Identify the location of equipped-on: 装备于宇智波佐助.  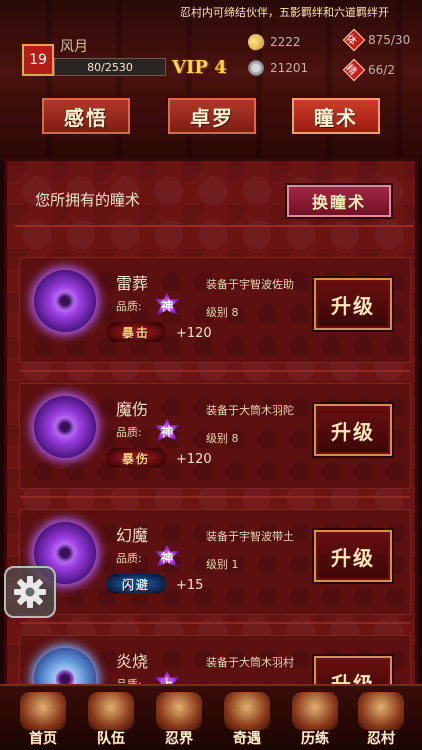
(250, 284).